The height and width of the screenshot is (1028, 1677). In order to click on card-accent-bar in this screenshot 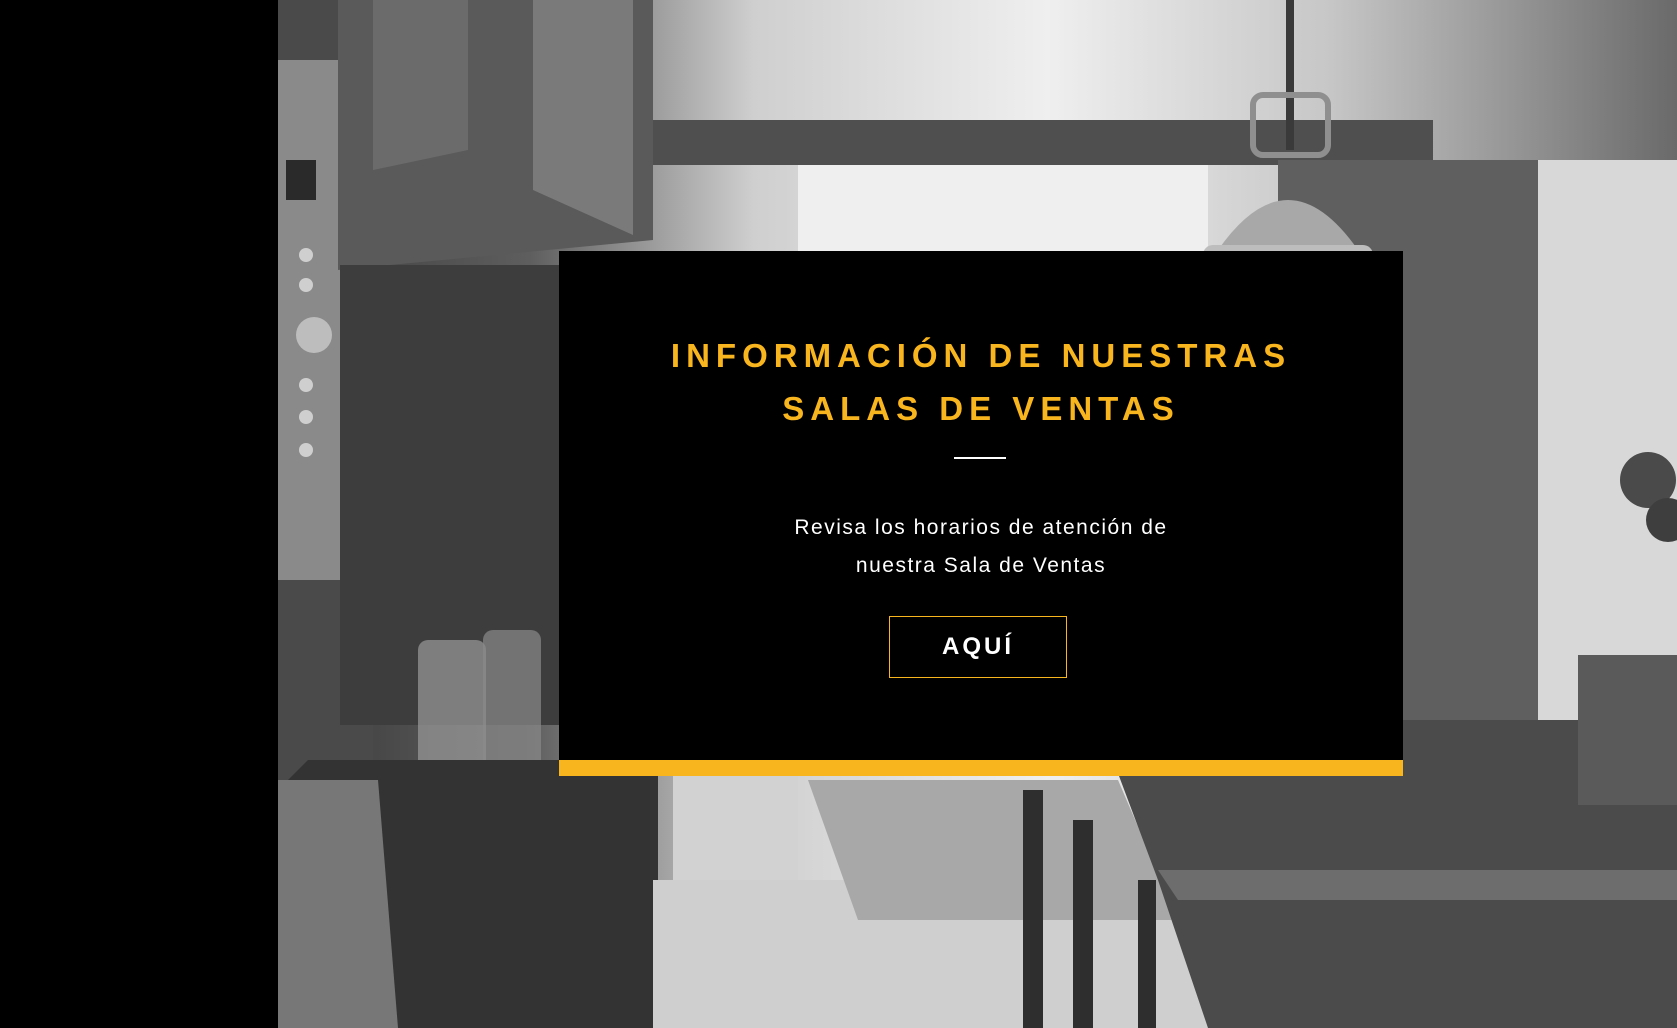, I will do `click(981, 768)`.